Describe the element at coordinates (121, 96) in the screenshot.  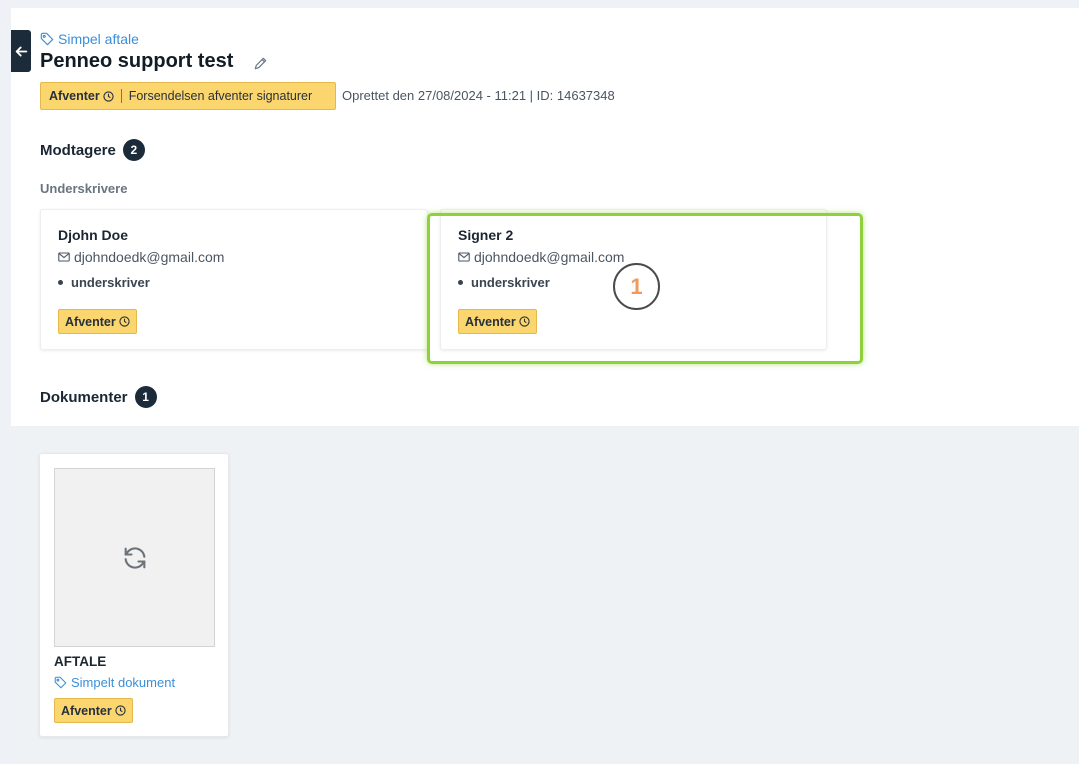
I see `status-divider` at that location.